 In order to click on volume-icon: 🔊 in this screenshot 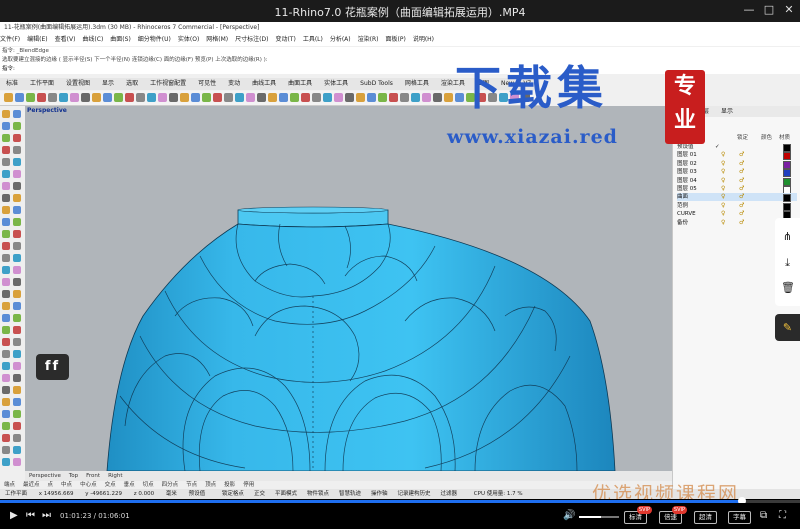, I will do `click(569, 515)`.